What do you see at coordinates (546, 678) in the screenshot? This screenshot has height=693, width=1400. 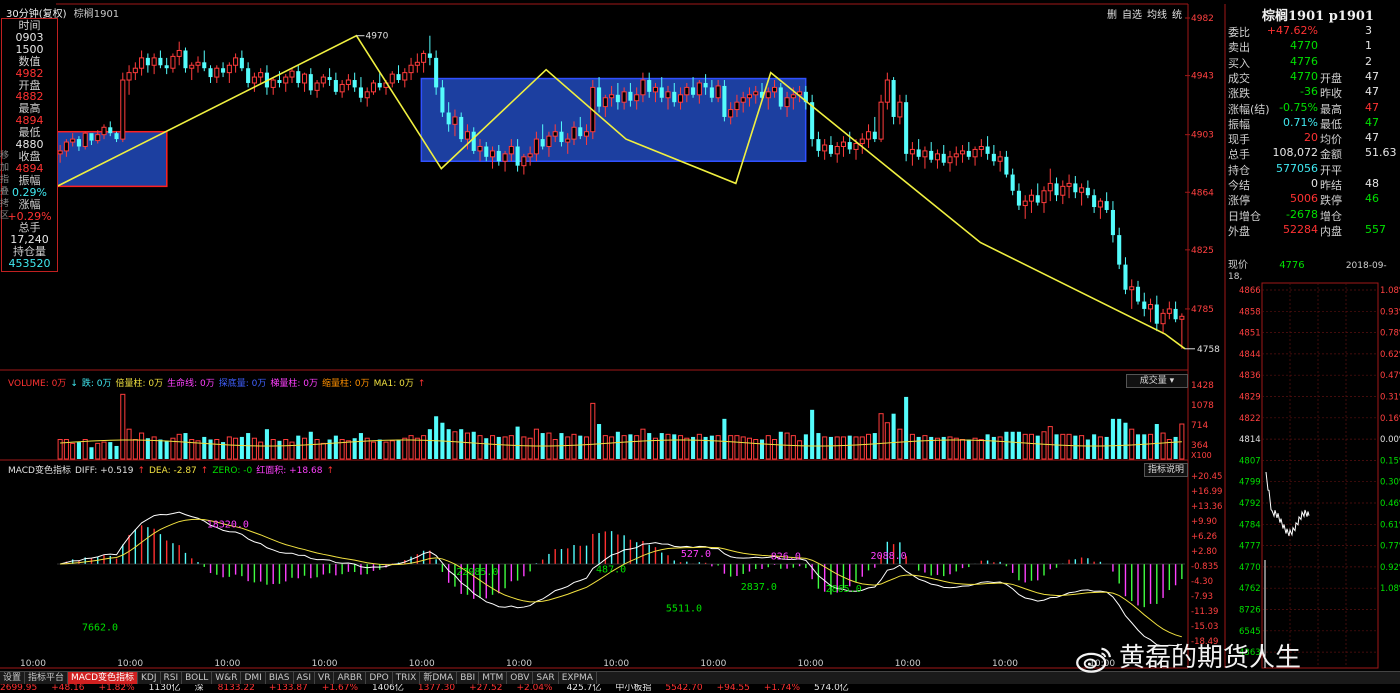 I see `indicator-tab: SAR` at bounding box center [546, 678].